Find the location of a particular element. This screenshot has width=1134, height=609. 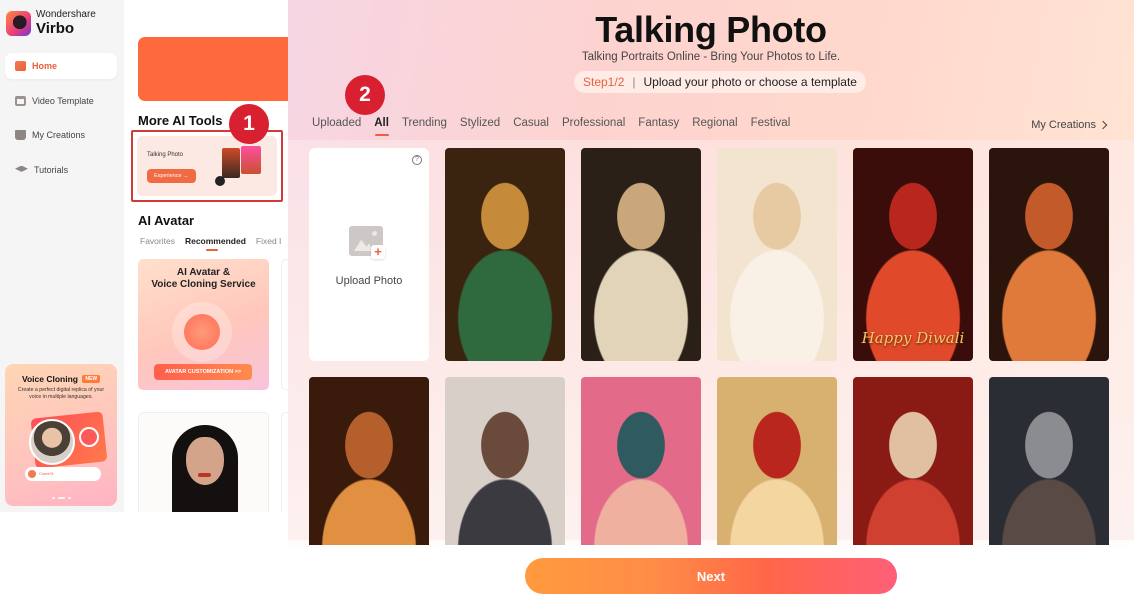

template-woman-red-dragon is located at coordinates (913, 461).